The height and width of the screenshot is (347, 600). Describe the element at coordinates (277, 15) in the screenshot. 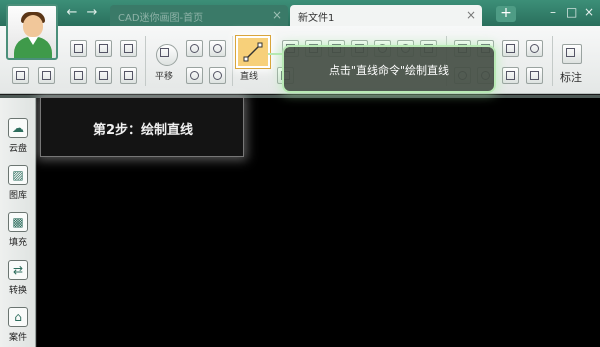

I see `close-tab-home-icon: ×` at that location.